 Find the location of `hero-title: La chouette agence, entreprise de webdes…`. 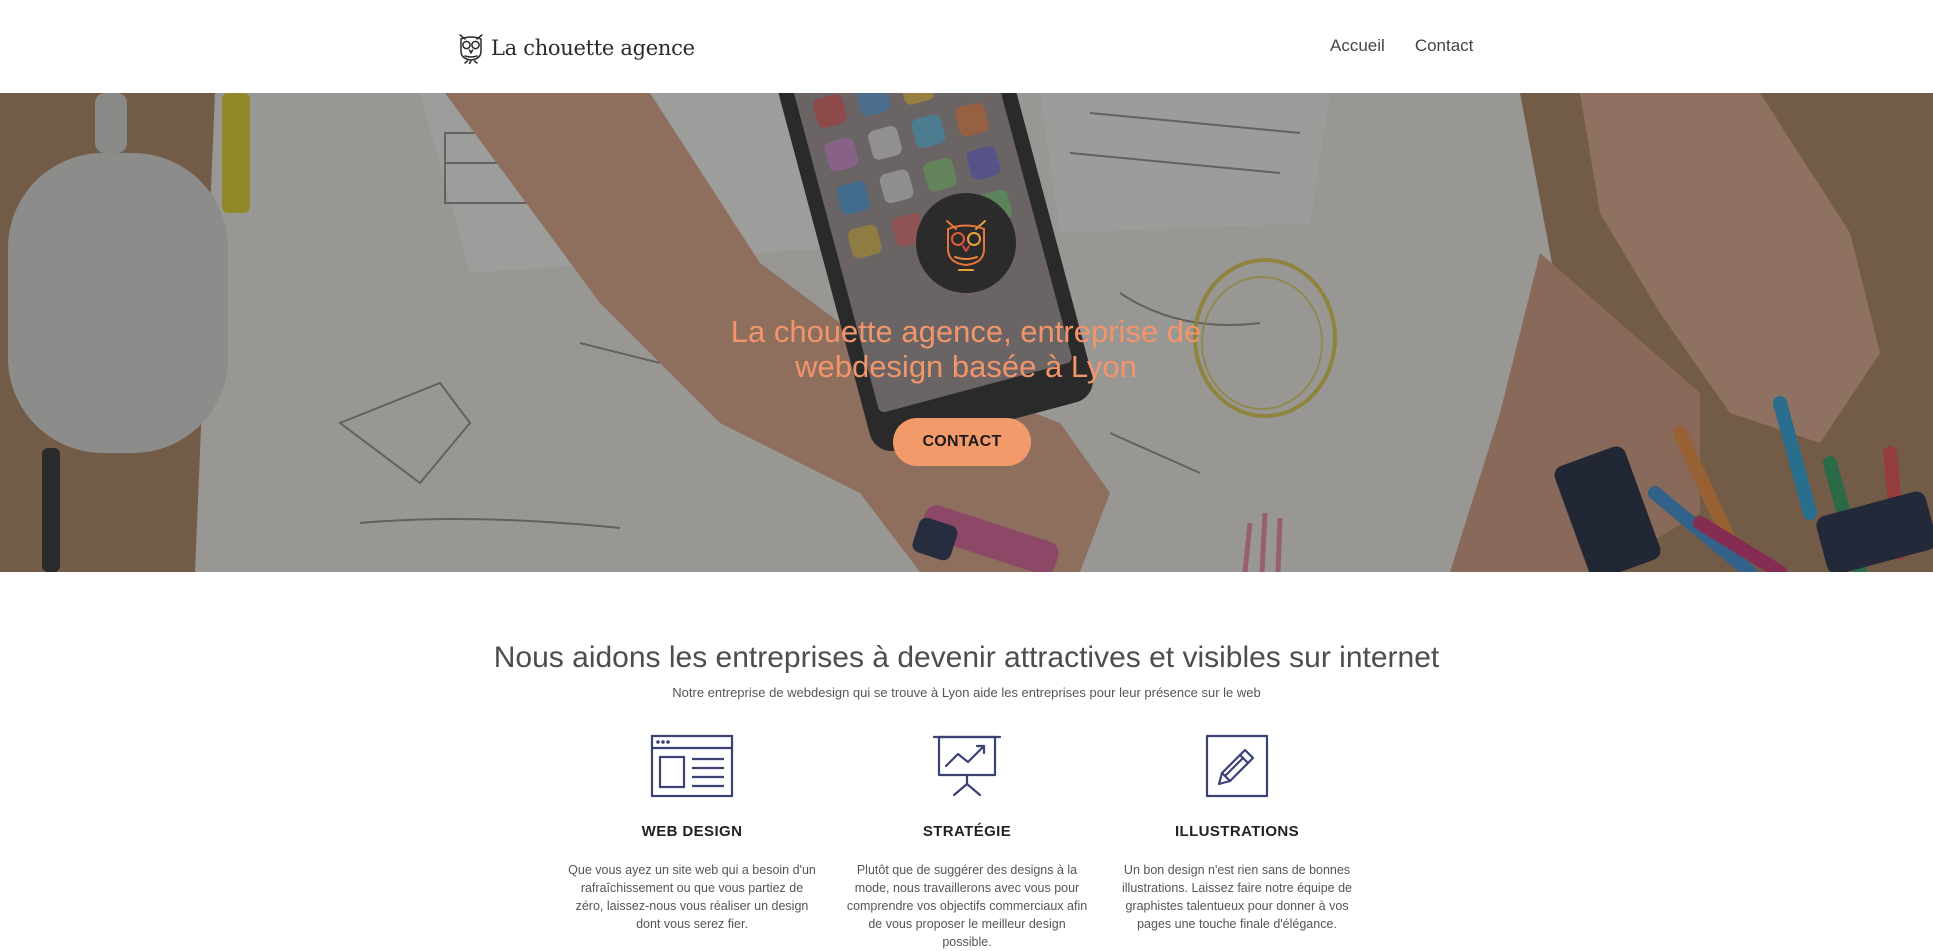

hero-title: La chouette agence, entreprise de webdes… is located at coordinates (966, 349).